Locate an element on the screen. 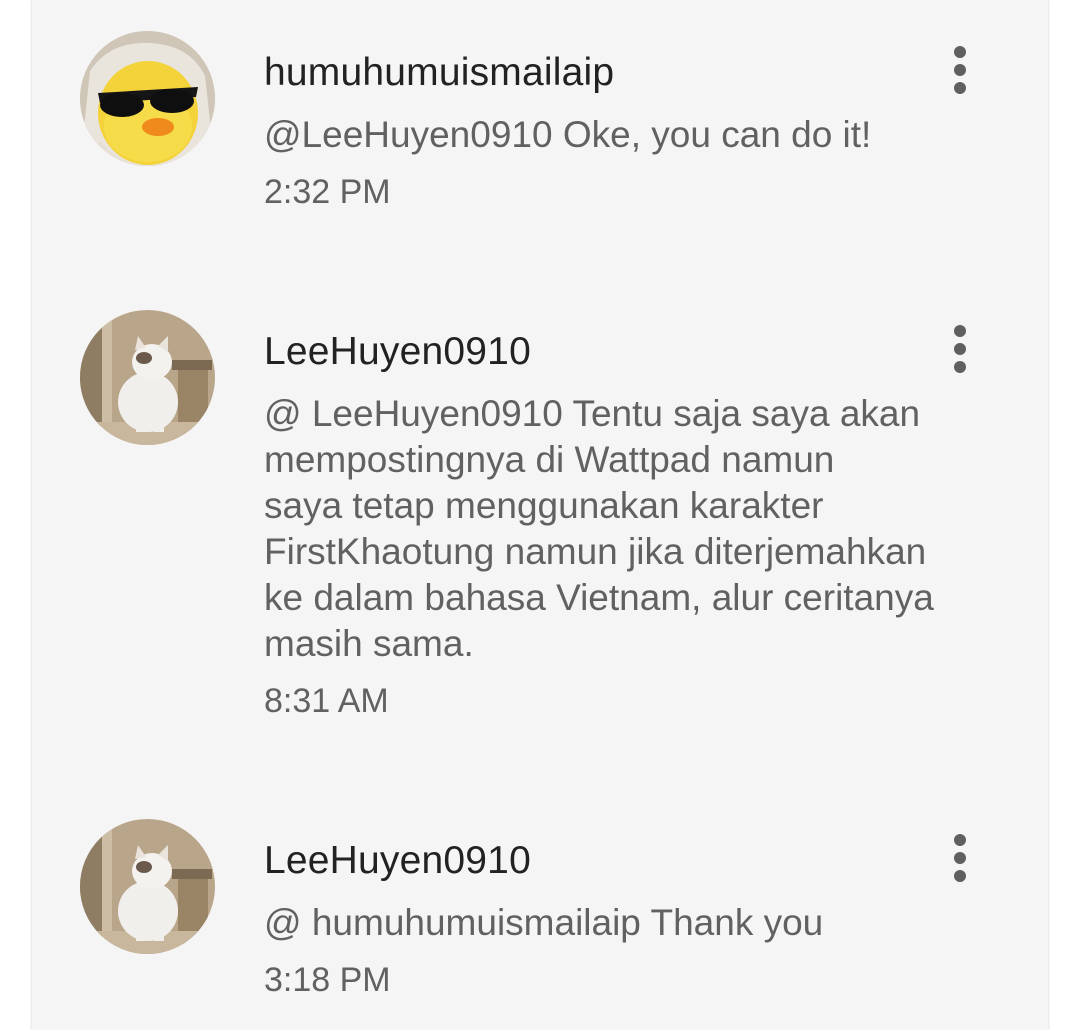  comment-timestamp: 3:18 PM is located at coordinates (327, 980).